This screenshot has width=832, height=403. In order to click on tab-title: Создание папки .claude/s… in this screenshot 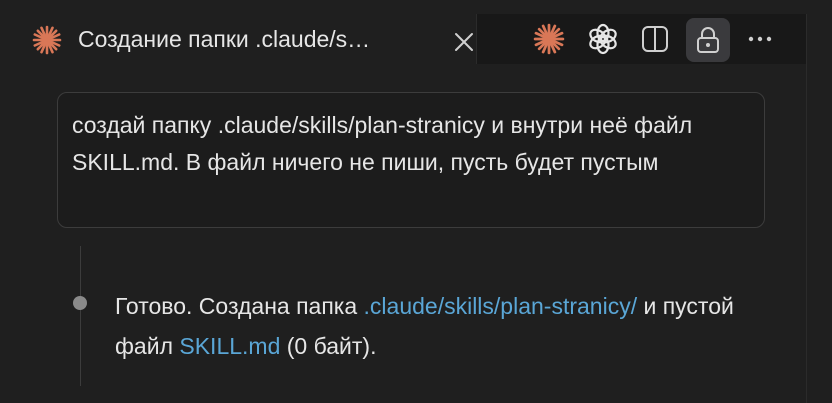, I will do `click(224, 39)`.